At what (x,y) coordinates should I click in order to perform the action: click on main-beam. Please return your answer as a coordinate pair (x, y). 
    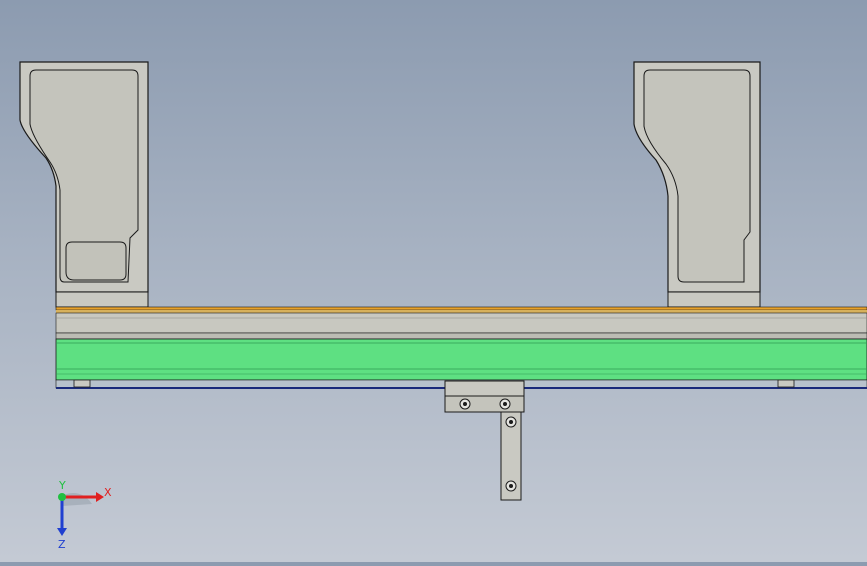
    Looking at the image, I should click on (461, 323).